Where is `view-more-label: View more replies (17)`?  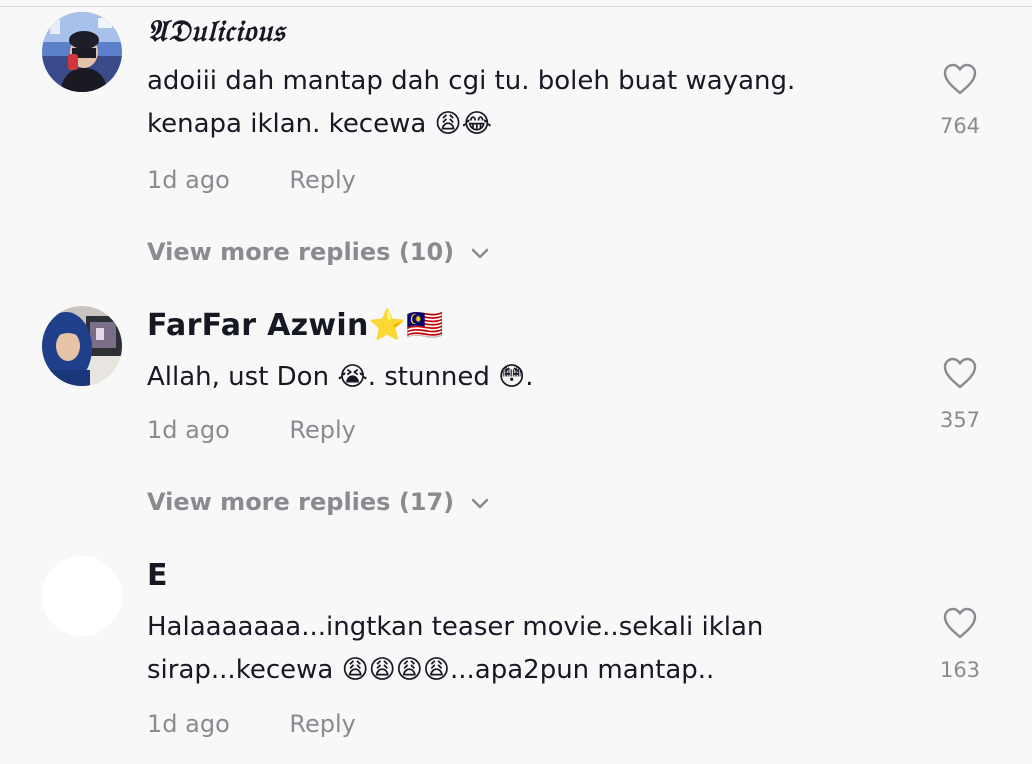 view-more-label: View more replies (17) is located at coordinates (301, 502).